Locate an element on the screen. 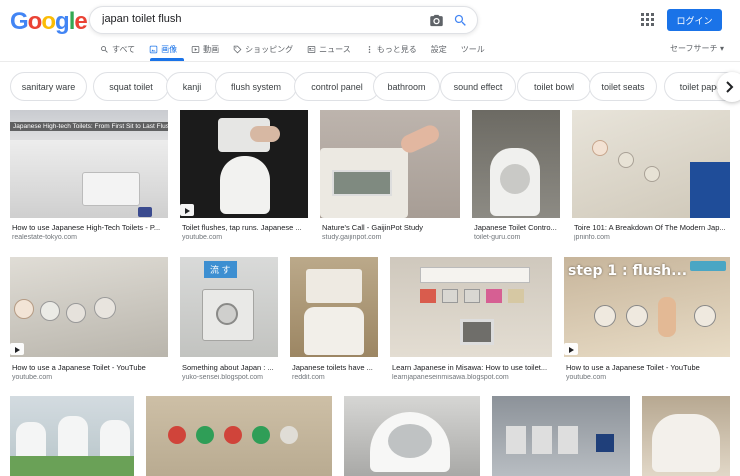  chip: flush system is located at coordinates (256, 86).